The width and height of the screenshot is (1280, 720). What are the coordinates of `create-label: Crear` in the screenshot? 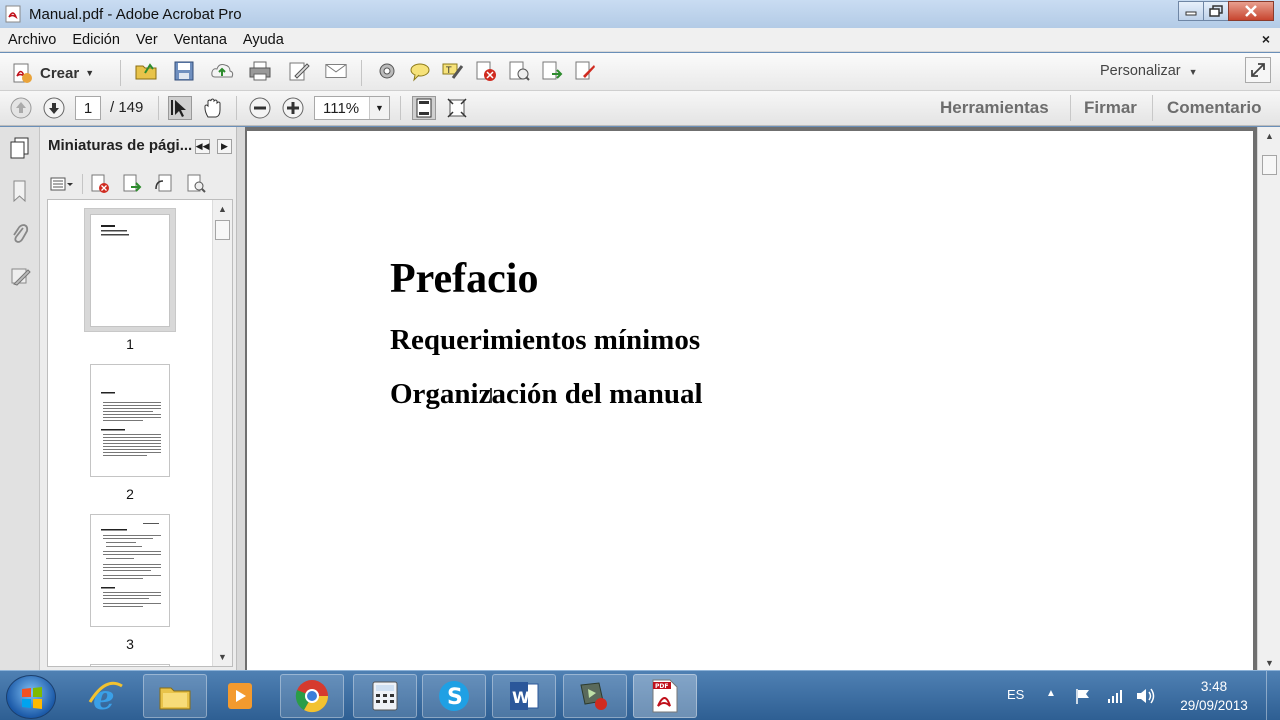 It's located at (60, 73).